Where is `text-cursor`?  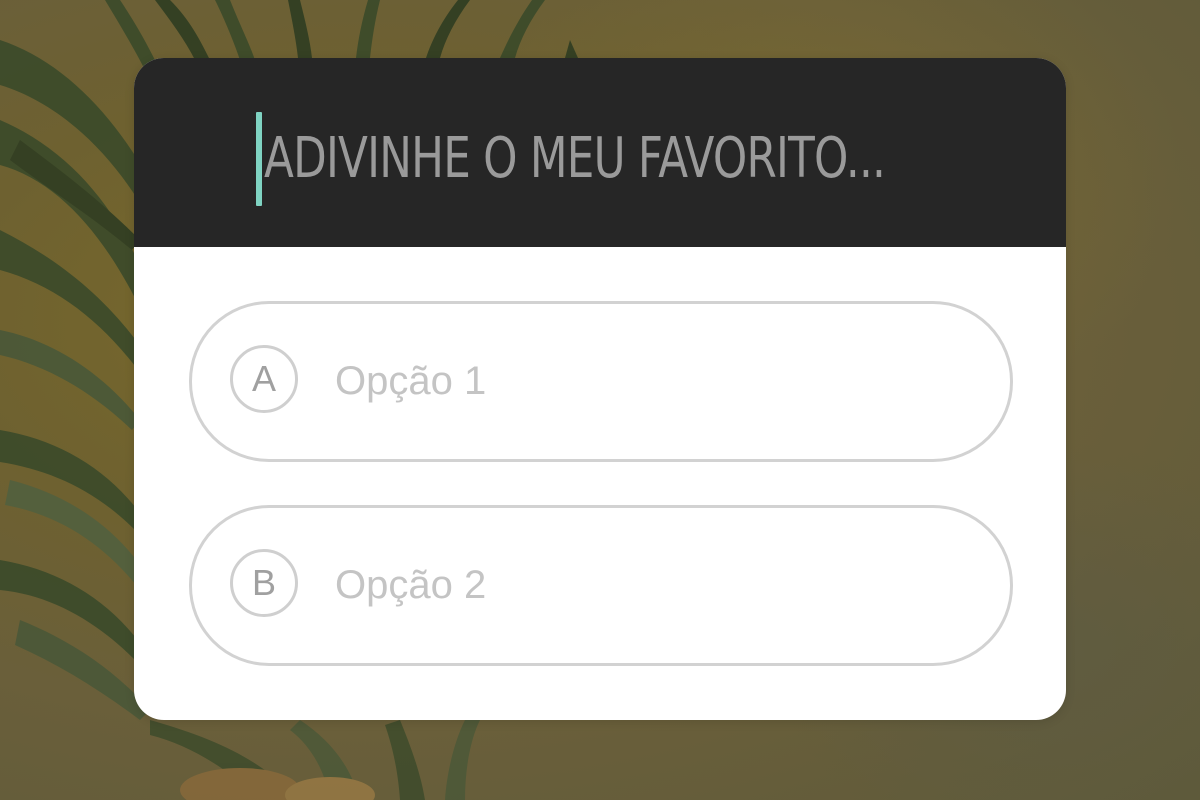 text-cursor is located at coordinates (259, 159).